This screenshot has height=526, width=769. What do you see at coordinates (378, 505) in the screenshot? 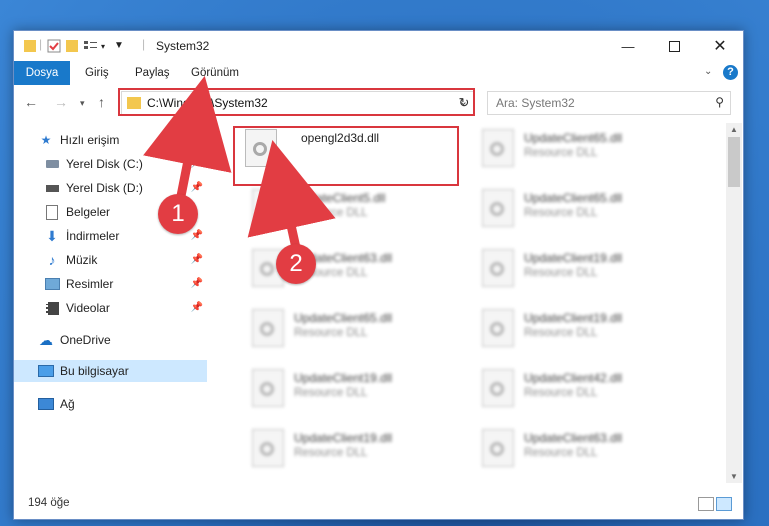
I see `status-bar: 194 öğe` at bounding box center [378, 505].